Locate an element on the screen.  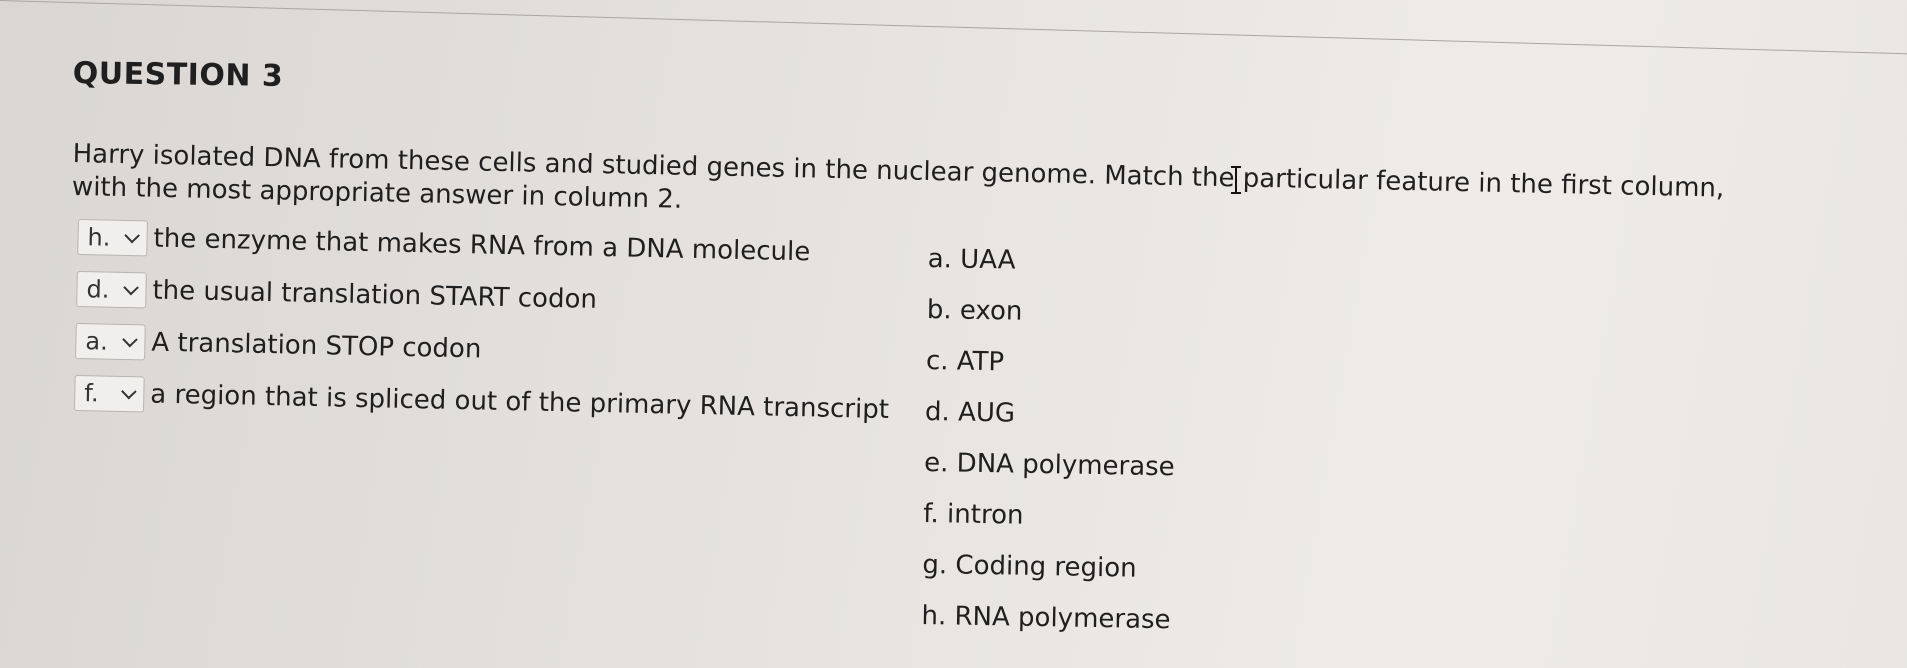
answer-select: d. is located at coordinates (111, 289).